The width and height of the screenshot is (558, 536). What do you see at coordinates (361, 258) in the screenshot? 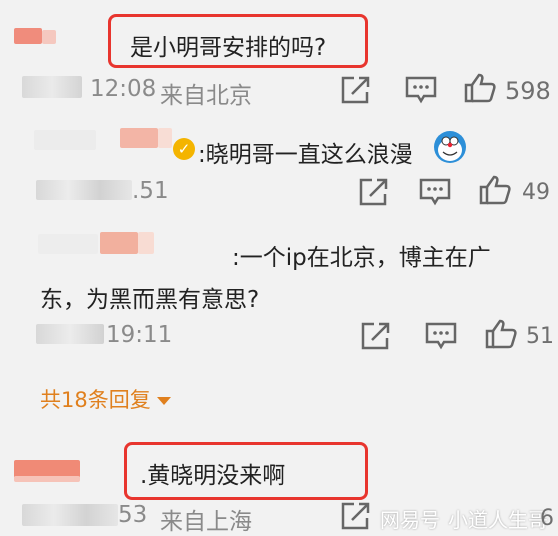
I see `comment-text-line1: :一个ip在北京，博主在广` at bounding box center [361, 258].